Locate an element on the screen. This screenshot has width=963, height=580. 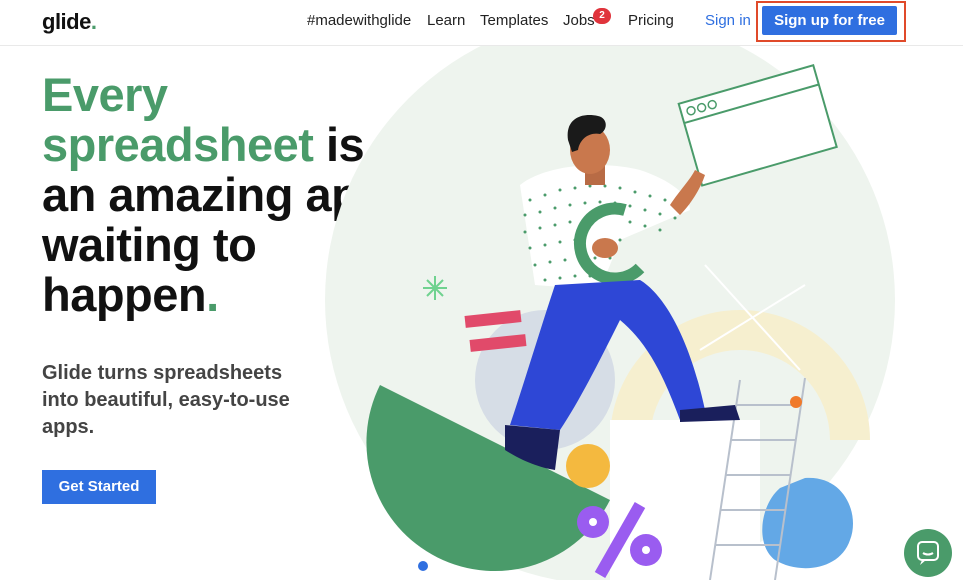
nav-link-learn: Learn is located at coordinates (446, 20).